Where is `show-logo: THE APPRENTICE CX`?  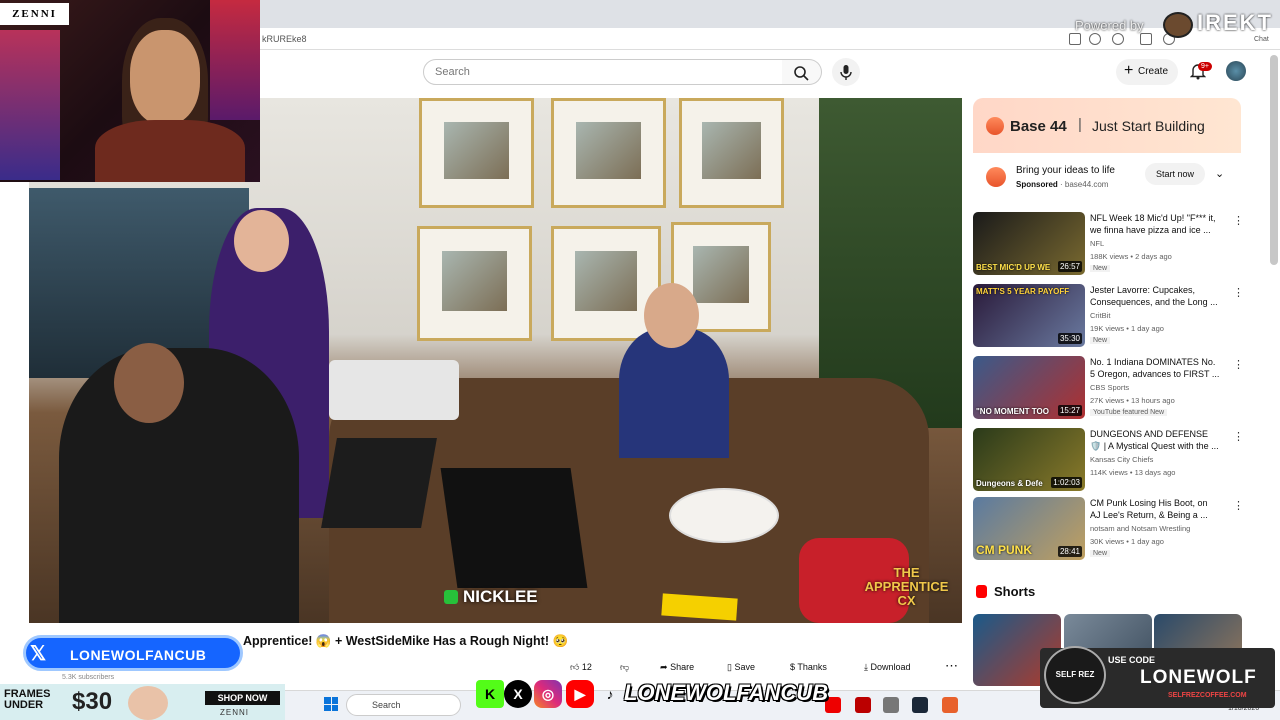
show-logo: THE APPRENTICE CX is located at coordinates (906, 586).